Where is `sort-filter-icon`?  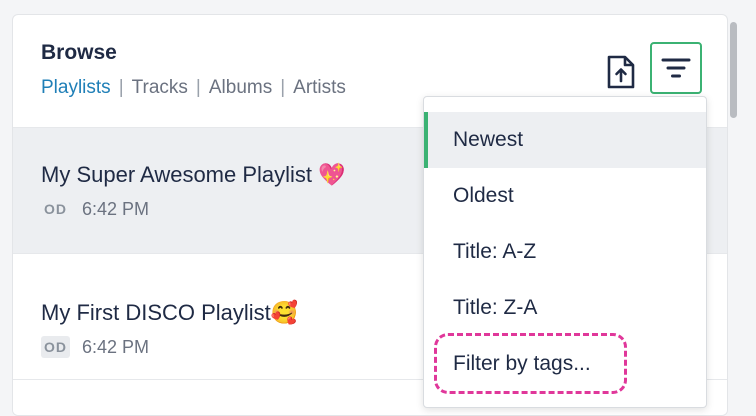
sort-filter-icon is located at coordinates (676, 68).